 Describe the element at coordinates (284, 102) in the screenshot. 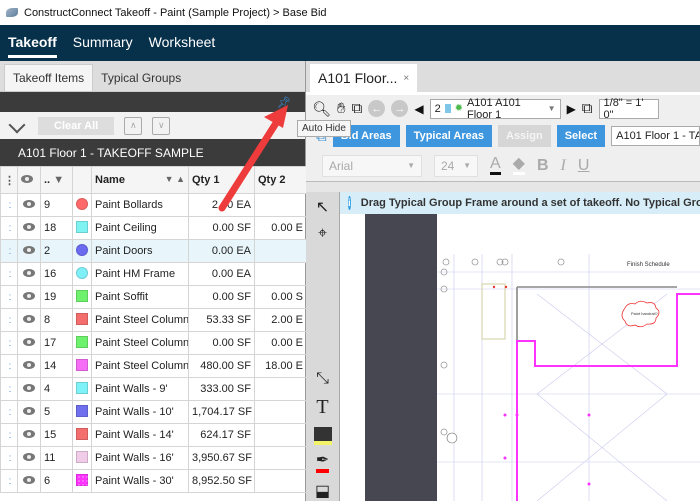

I see `pin-icon: 📌︎` at that location.